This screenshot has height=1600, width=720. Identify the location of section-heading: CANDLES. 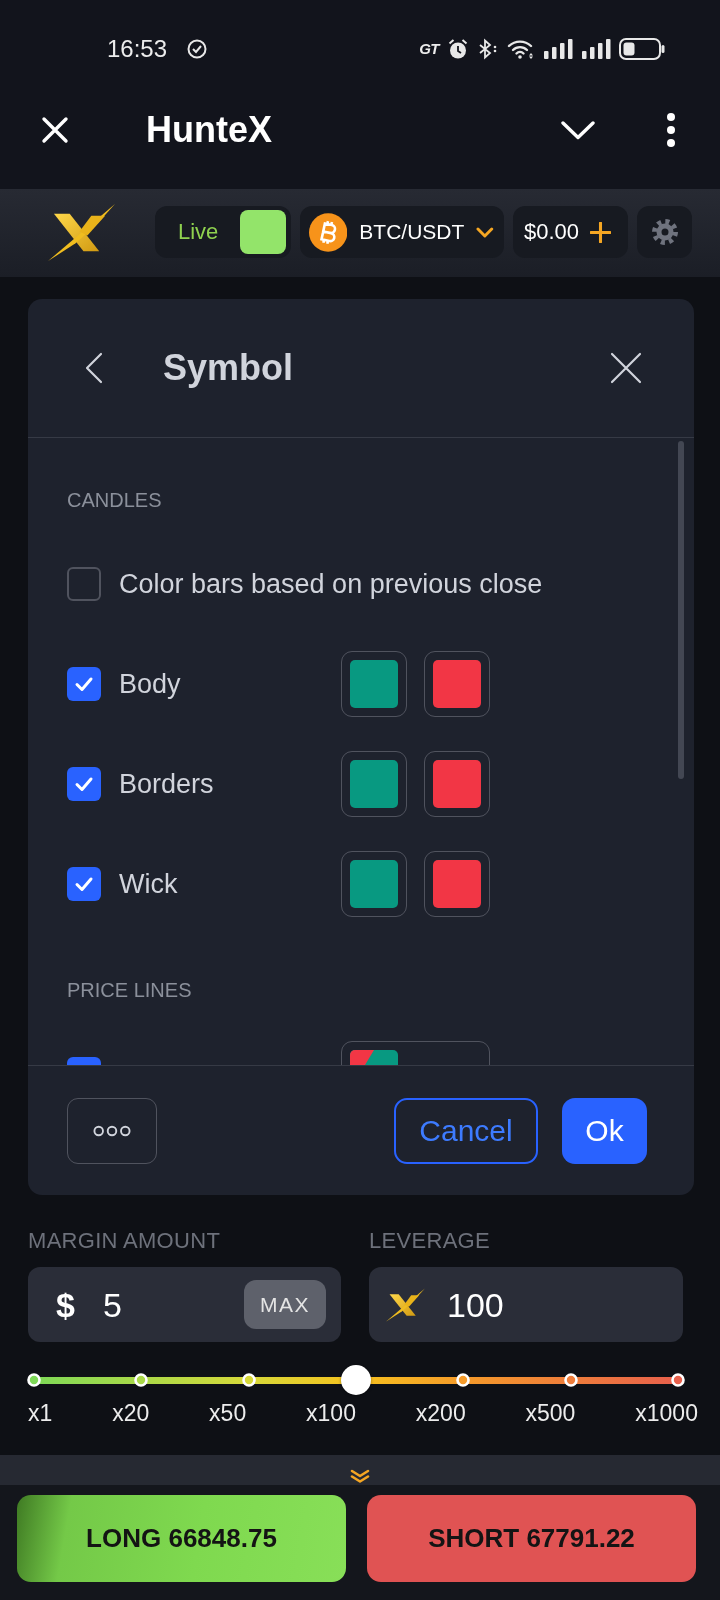
(115, 500).